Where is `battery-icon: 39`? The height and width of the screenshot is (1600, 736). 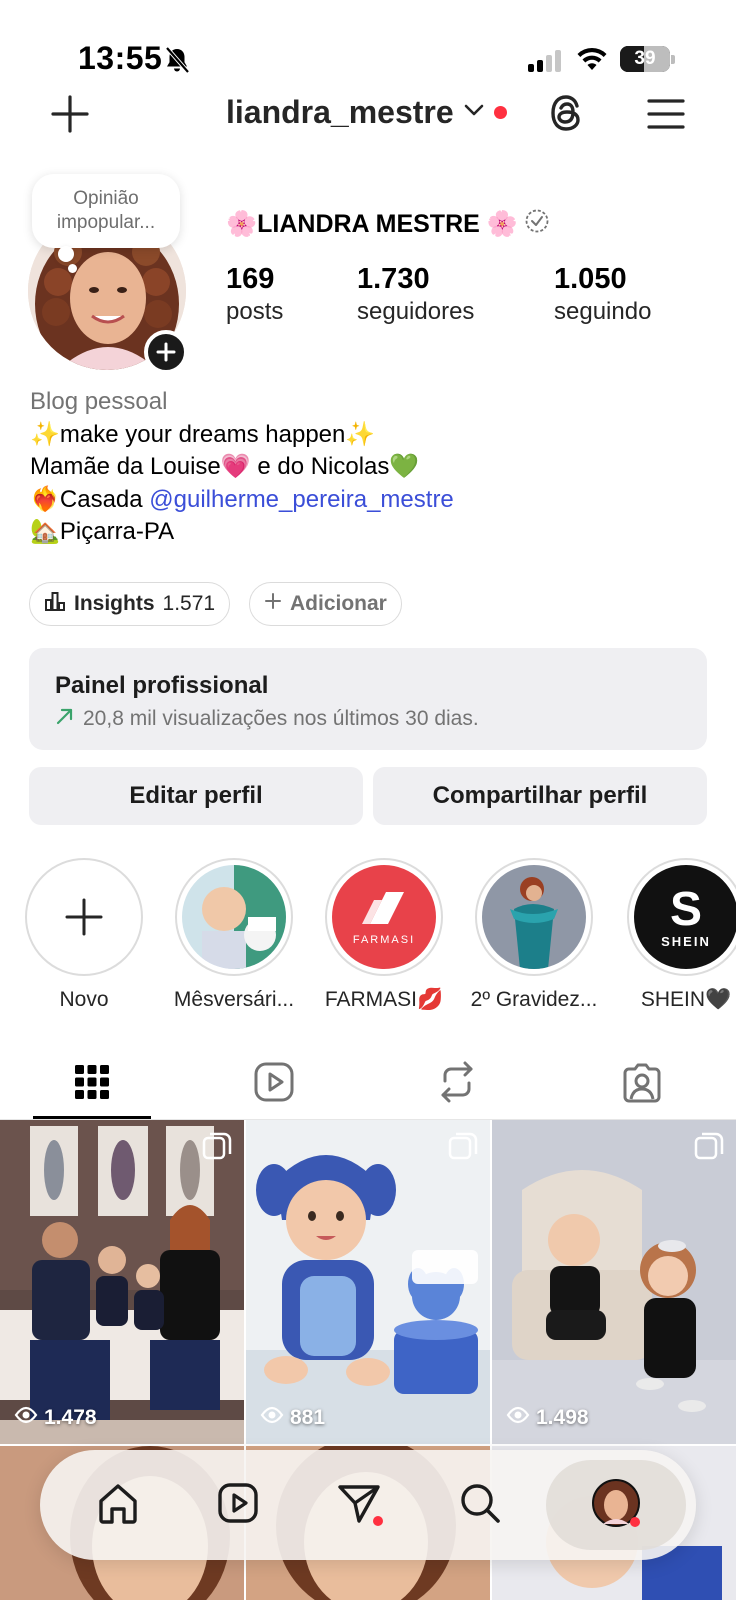 battery-icon: 39 is located at coordinates (645, 59).